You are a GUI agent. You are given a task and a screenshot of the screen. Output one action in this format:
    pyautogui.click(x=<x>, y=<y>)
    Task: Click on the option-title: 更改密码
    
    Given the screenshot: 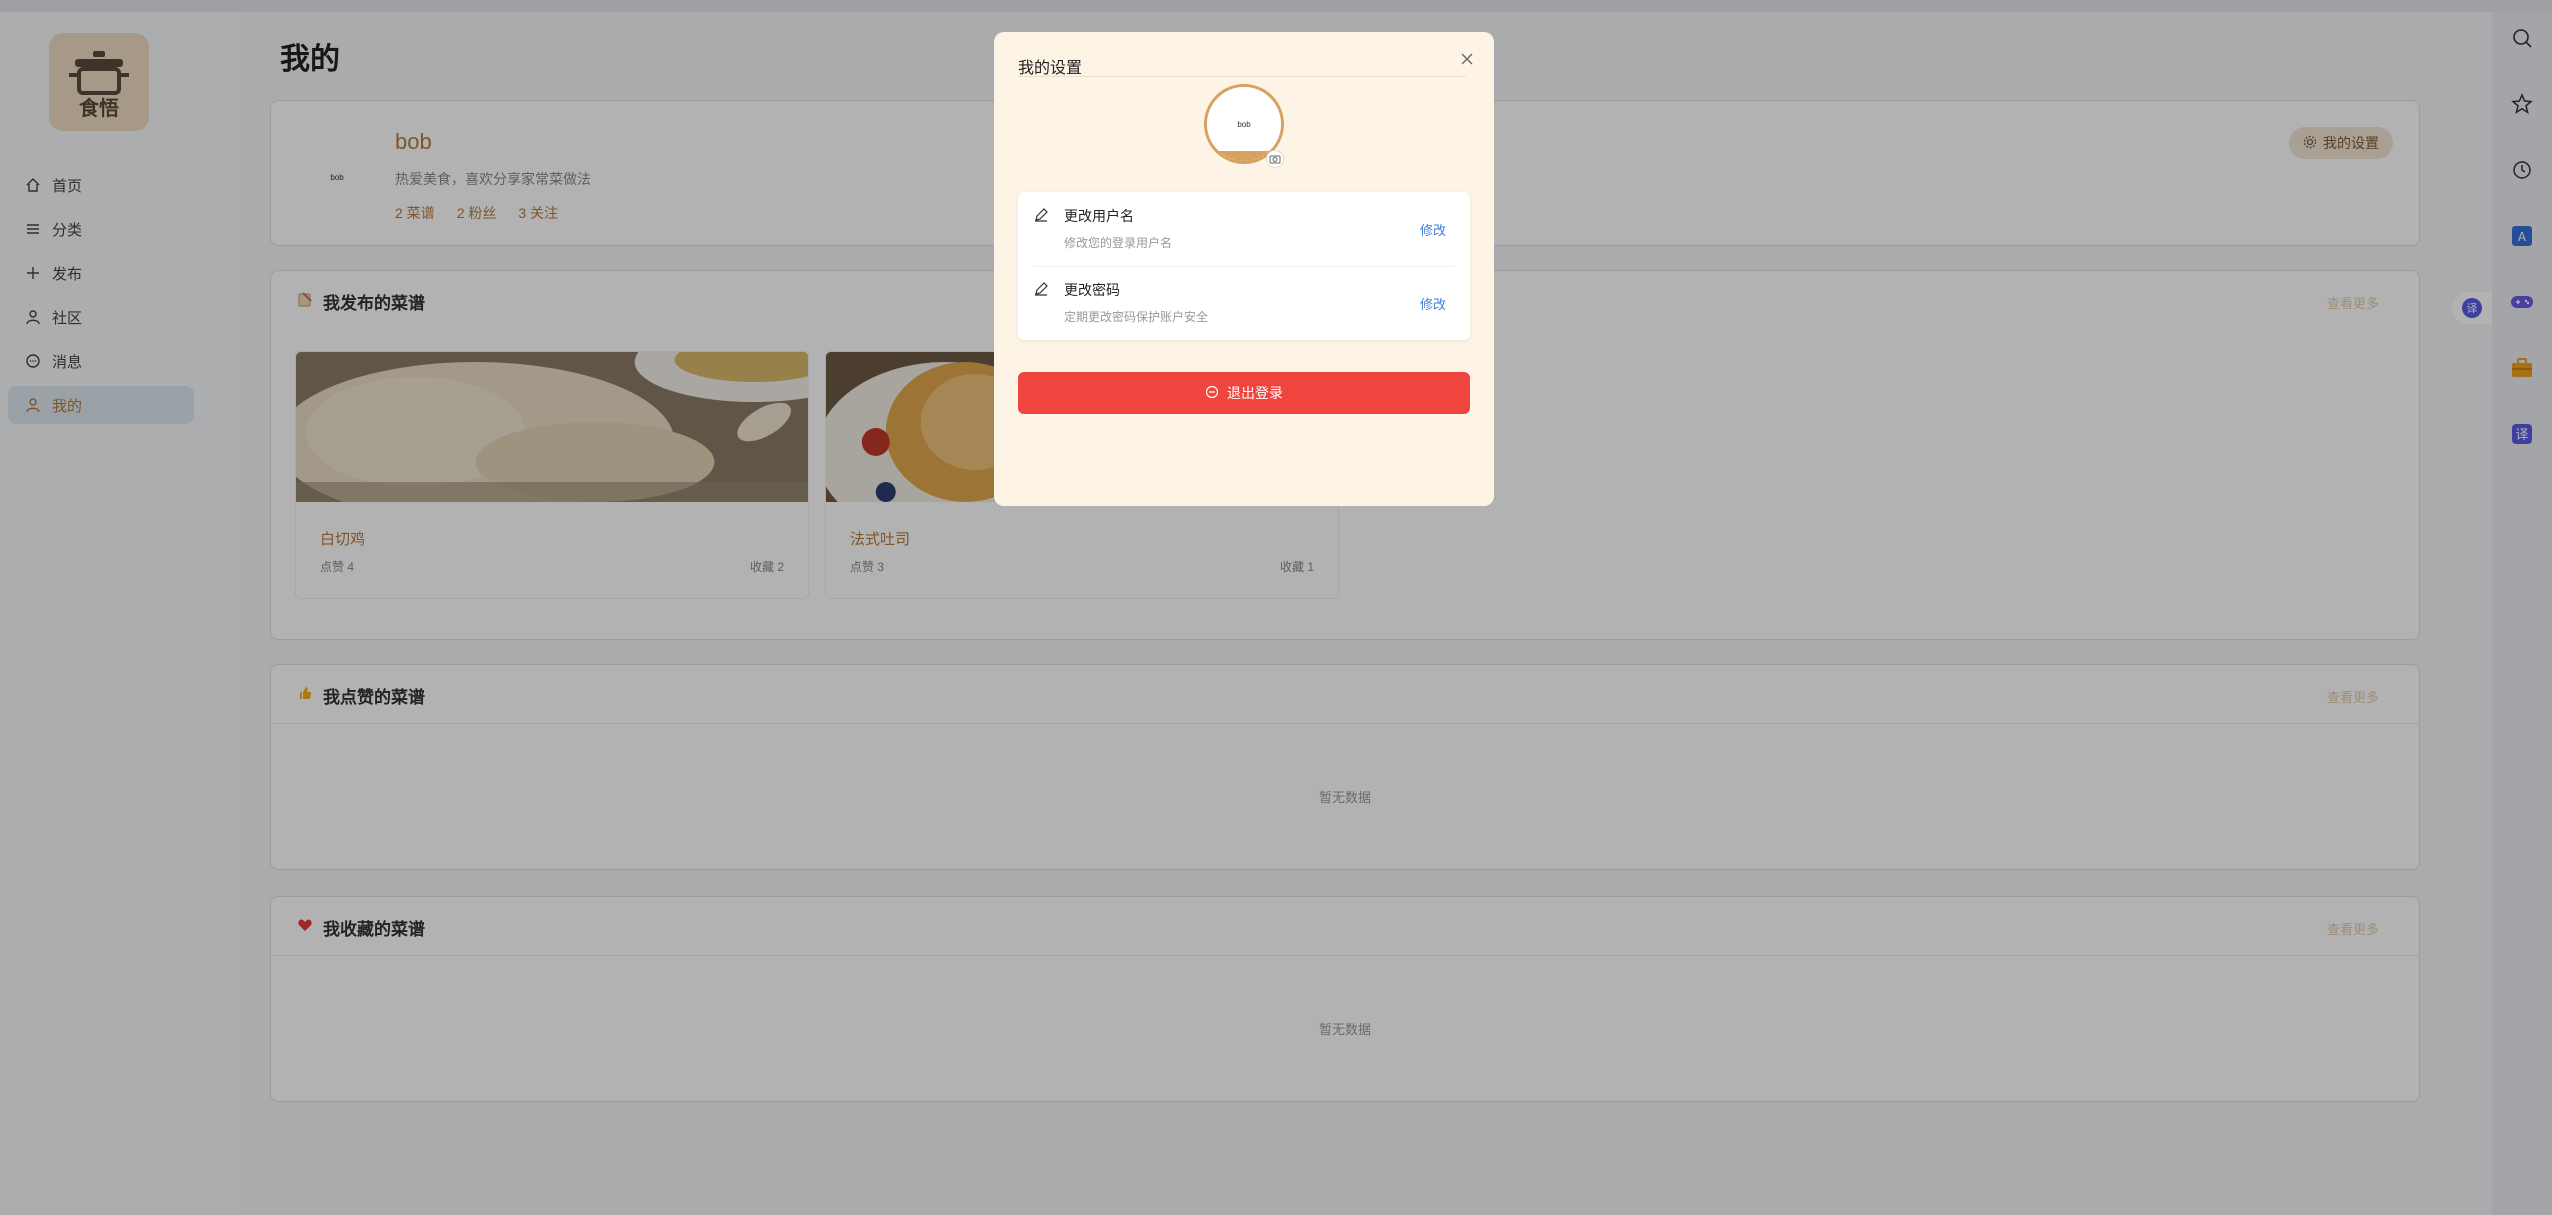 What is the action you would take?
    pyautogui.click(x=1092, y=290)
    